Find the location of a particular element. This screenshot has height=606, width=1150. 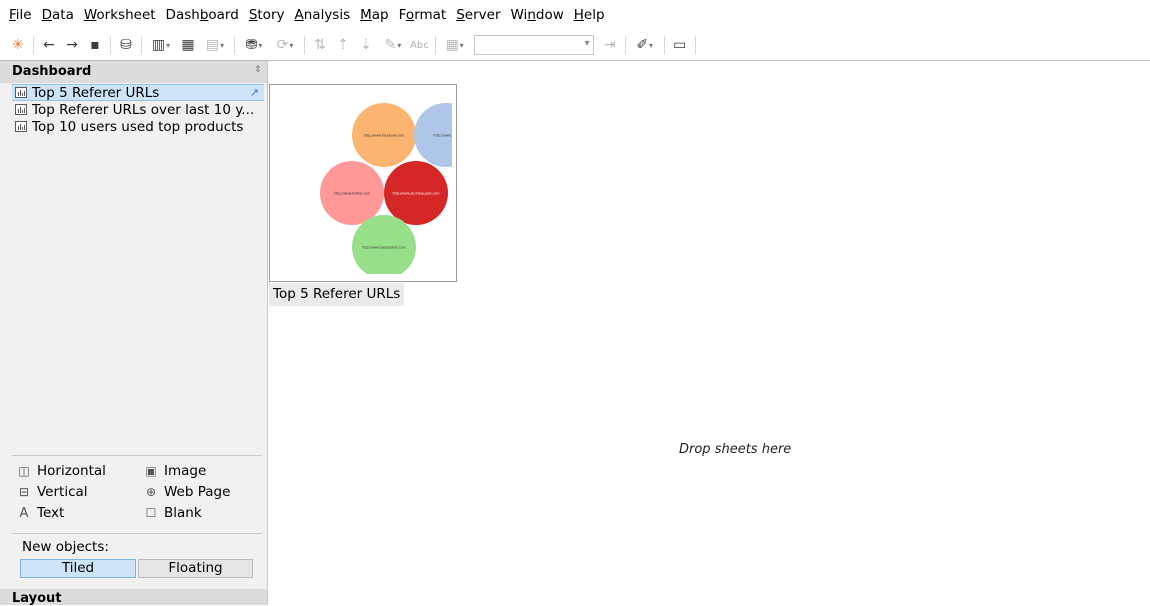

object-label: Text is located at coordinates (51, 513).